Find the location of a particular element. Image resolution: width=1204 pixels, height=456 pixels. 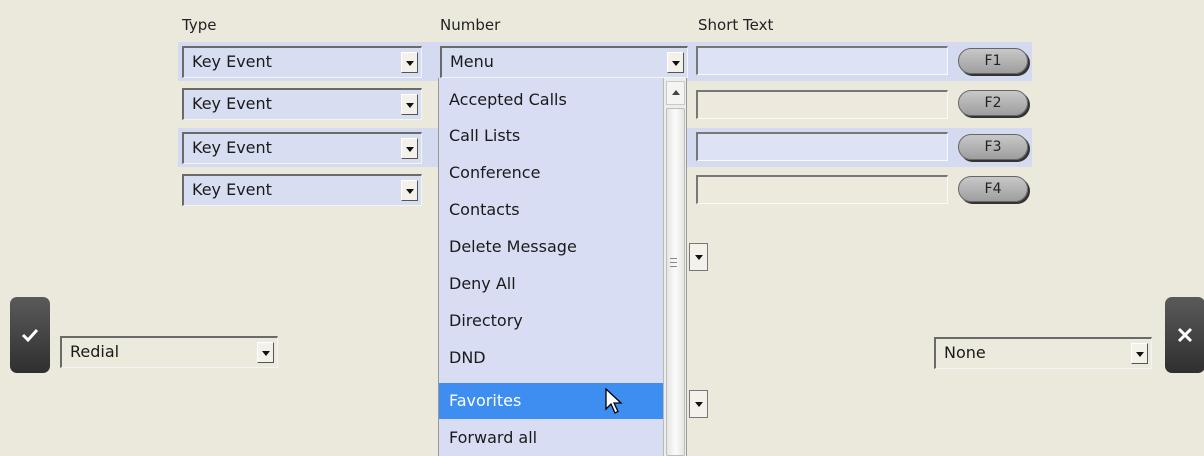

scroll-up-icon is located at coordinates (675, 93).